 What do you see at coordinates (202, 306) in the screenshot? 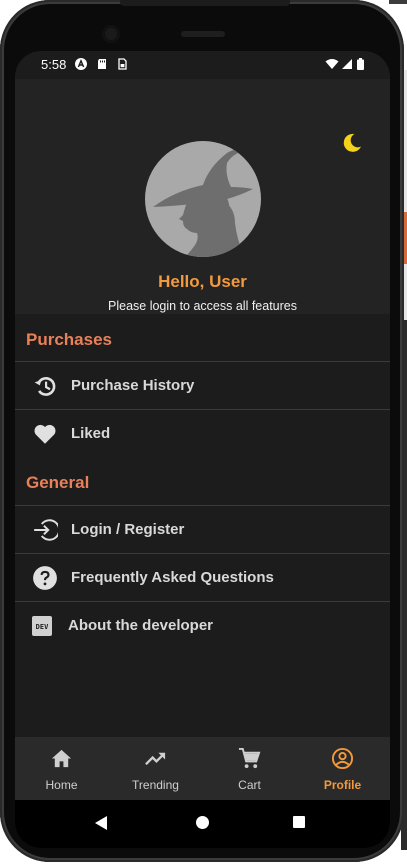
I see `login-prompt-text: Please login to access all features` at bounding box center [202, 306].